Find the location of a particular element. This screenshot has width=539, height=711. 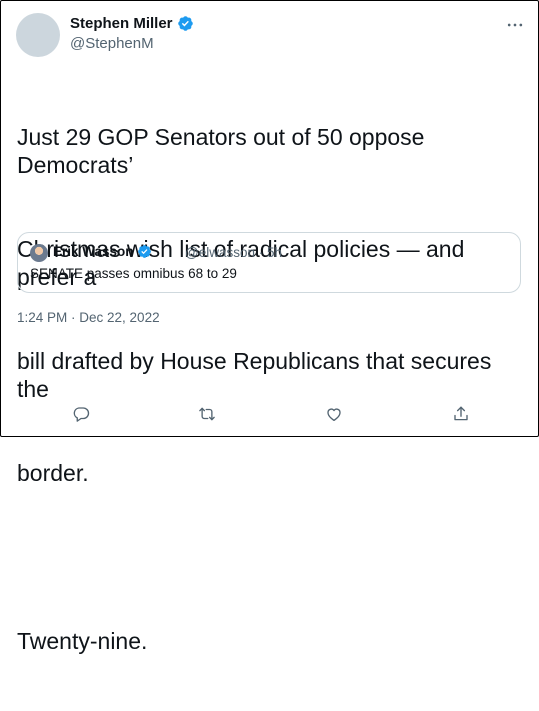

author-name: Stephen Miller is located at coordinates (121, 23).